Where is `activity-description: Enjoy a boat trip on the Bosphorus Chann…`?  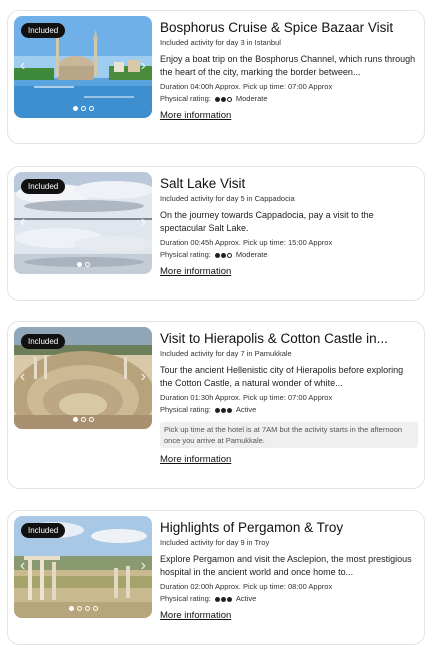
activity-description: Enjoy a boat trip on the Bosphorus Chann… is located at coordinates (288, 65).